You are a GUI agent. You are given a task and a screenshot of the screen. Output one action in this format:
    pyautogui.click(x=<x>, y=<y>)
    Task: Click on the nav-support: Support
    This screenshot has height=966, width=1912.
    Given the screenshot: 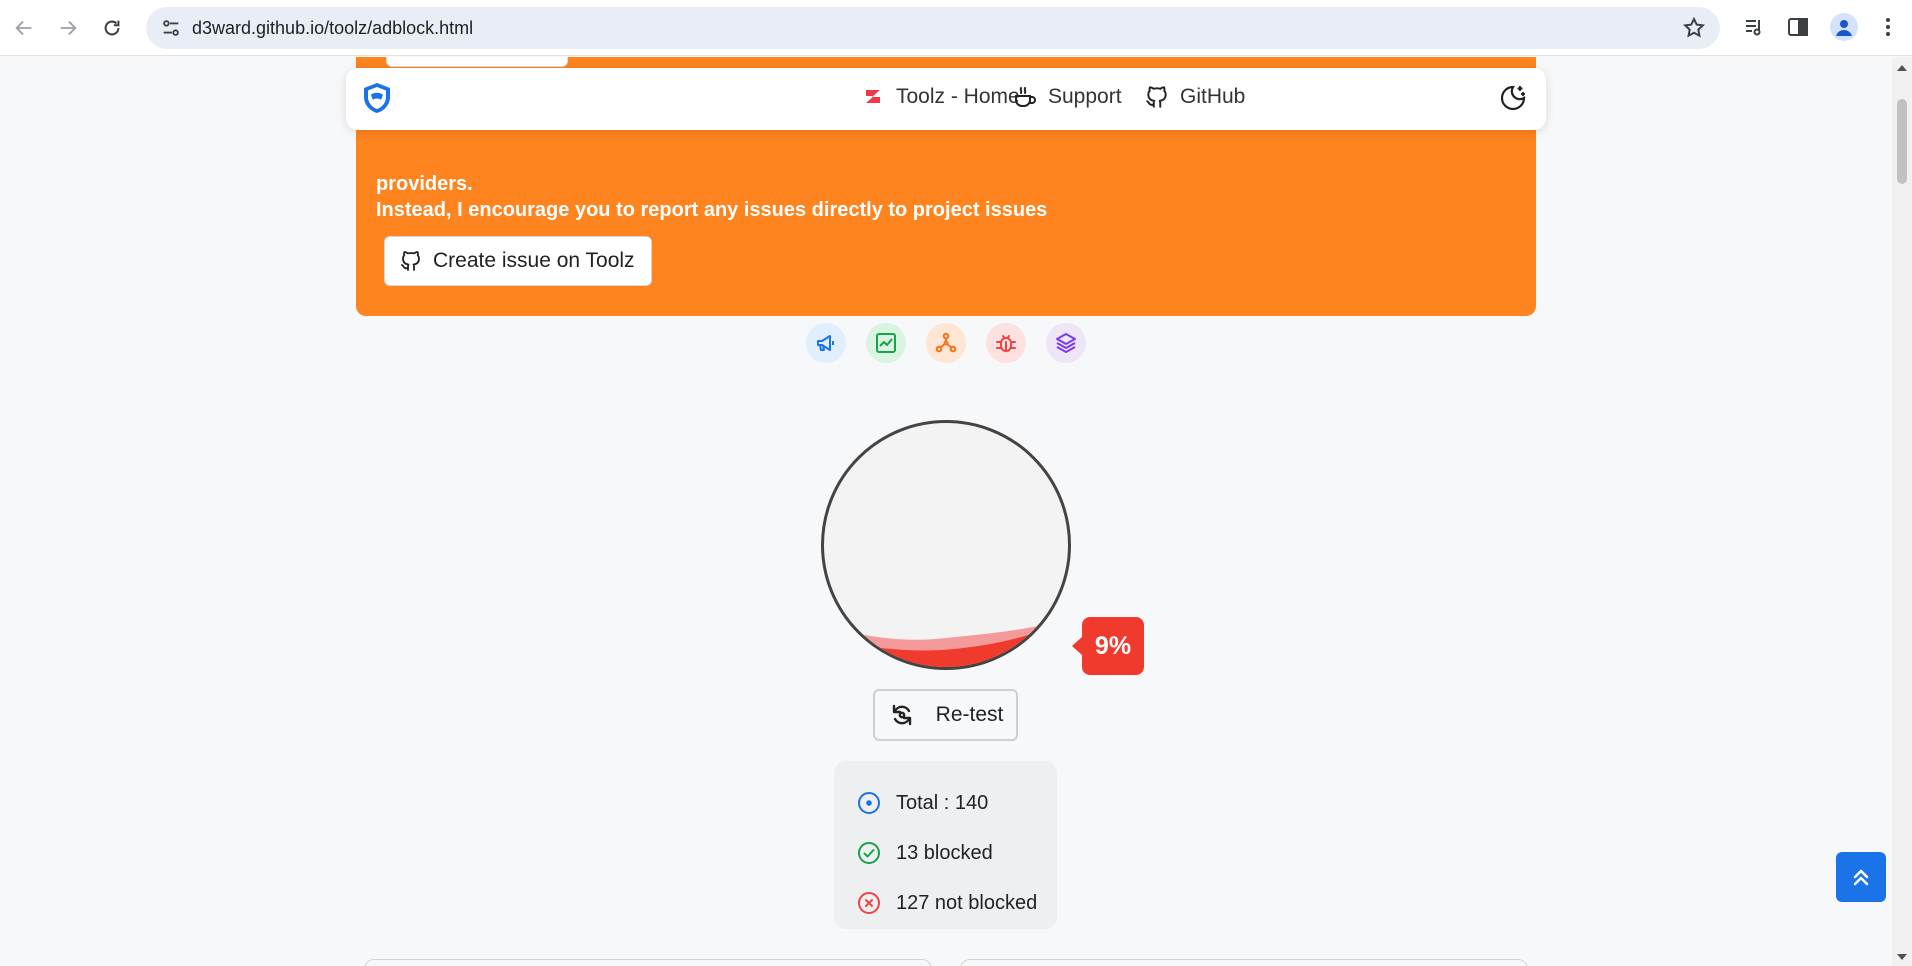 What is the action you would take?
    pyautogui.click(x=1067, y=97)
    